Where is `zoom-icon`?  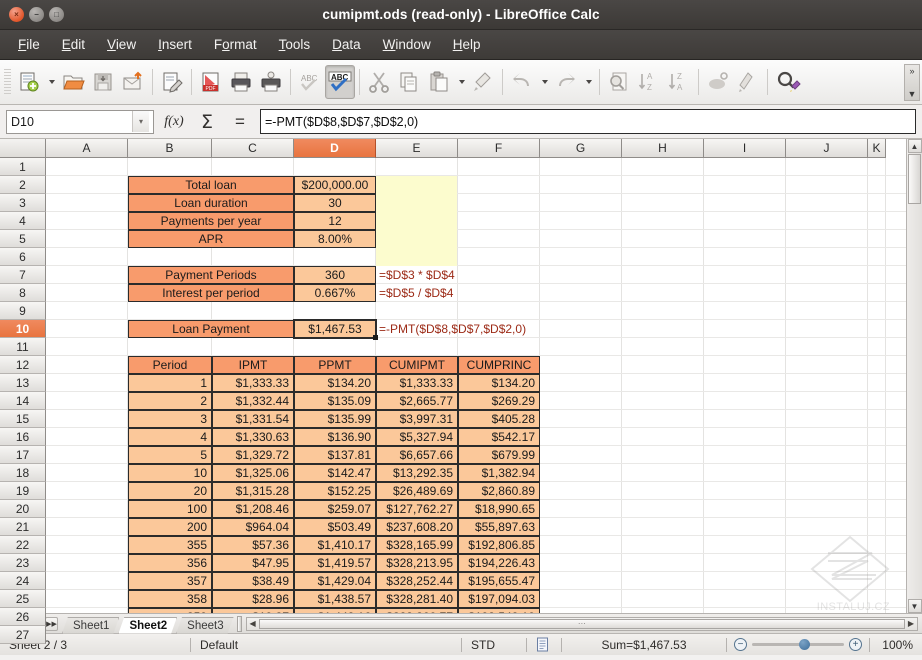
zoom-icon is located at coordinates (789, 82).